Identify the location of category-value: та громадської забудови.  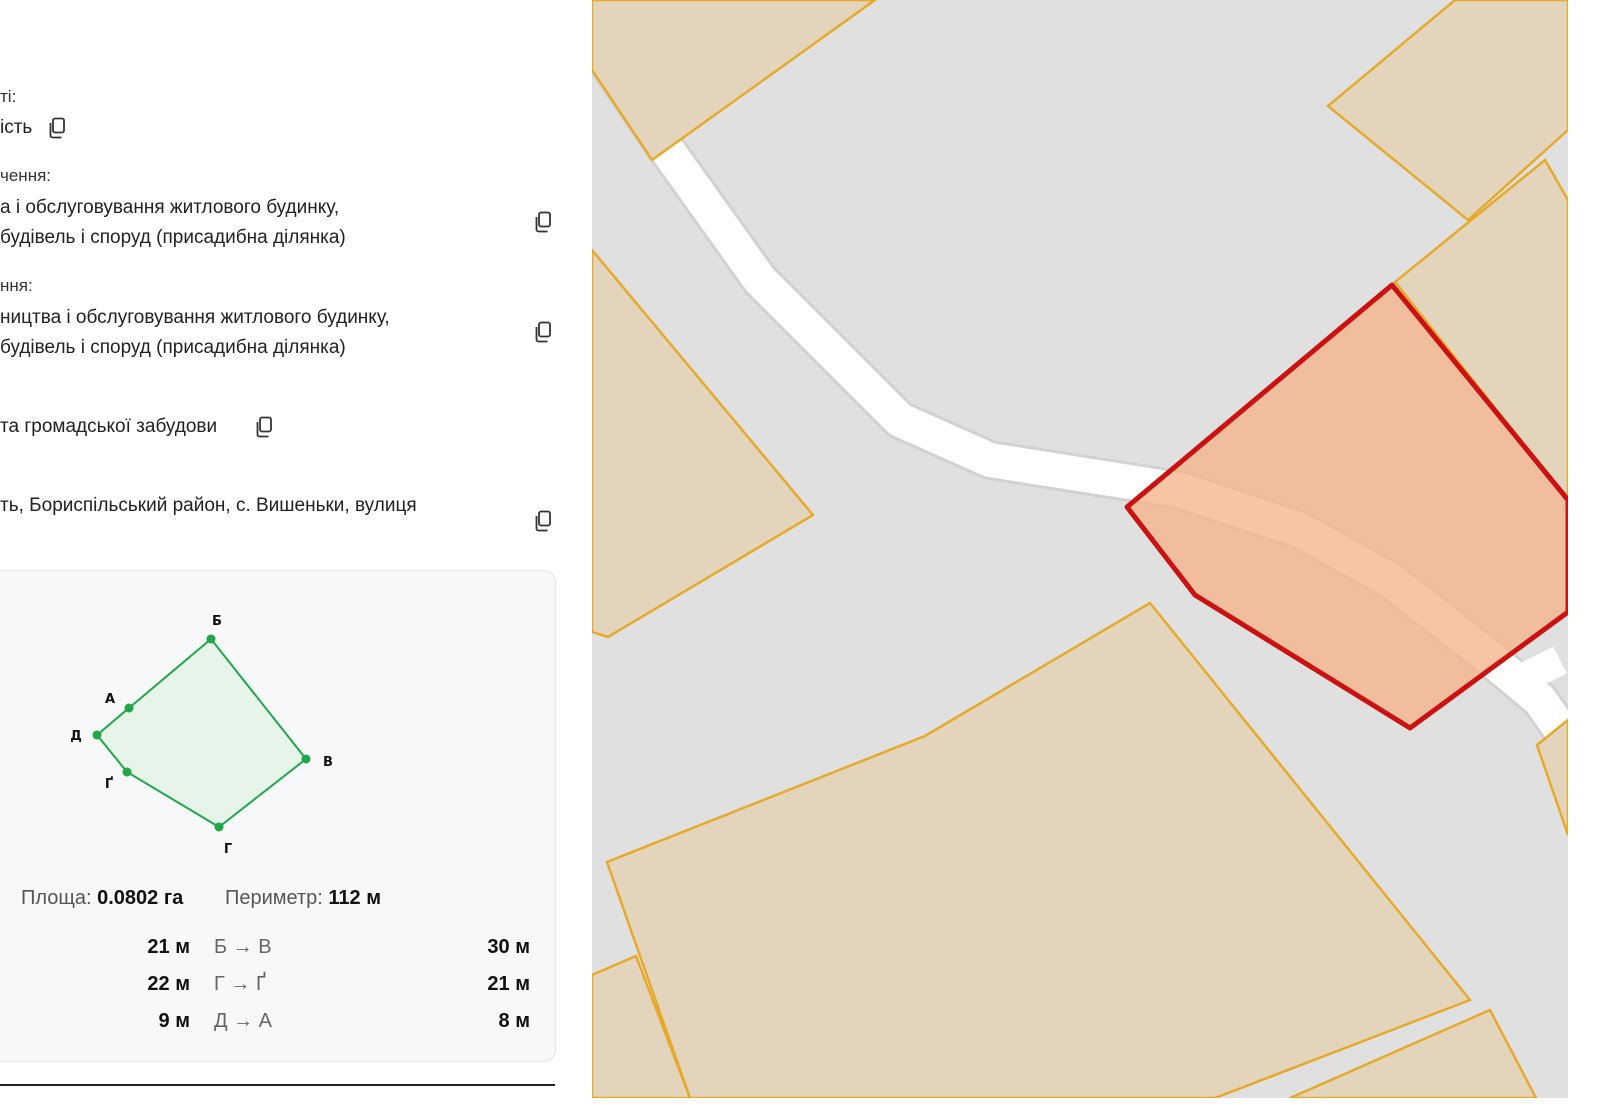
(109, 426).